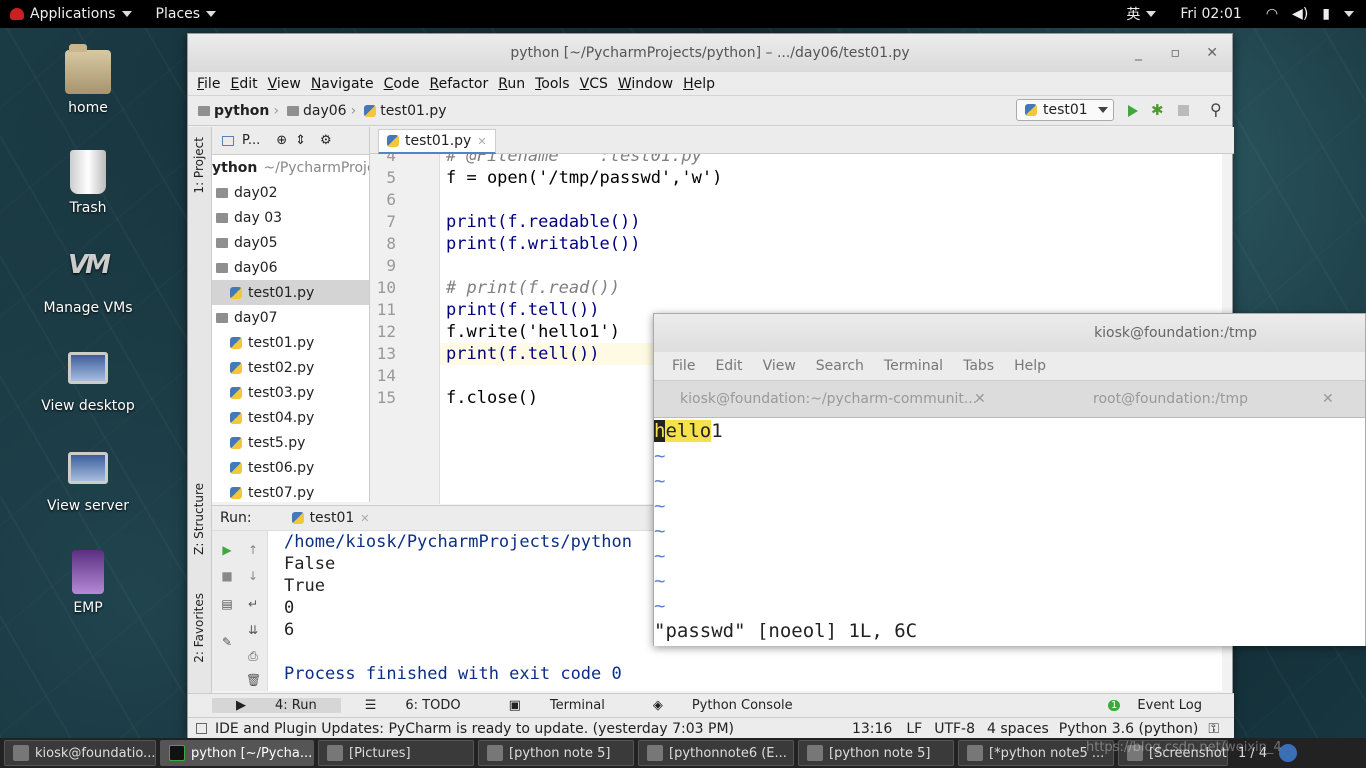 This screenshot has width=1366, height=768. I want to click on terminal-menu-tabs: Tabs, so click(978, 366).